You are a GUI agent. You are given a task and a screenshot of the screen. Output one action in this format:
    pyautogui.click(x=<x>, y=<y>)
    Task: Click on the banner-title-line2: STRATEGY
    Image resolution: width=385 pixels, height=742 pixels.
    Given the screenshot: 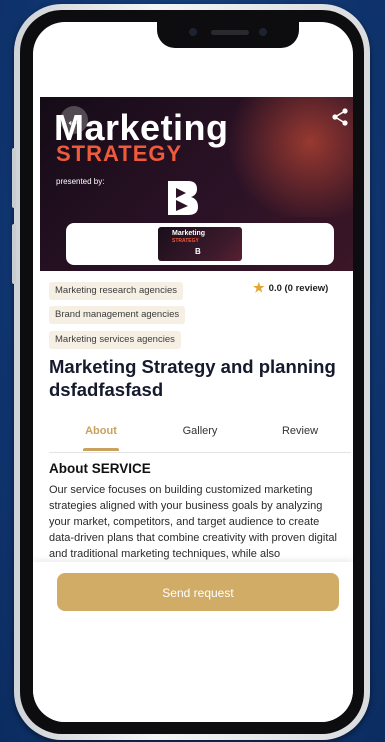 What is the action you would take?
    pyautogui.click(x=119, y=153)
    